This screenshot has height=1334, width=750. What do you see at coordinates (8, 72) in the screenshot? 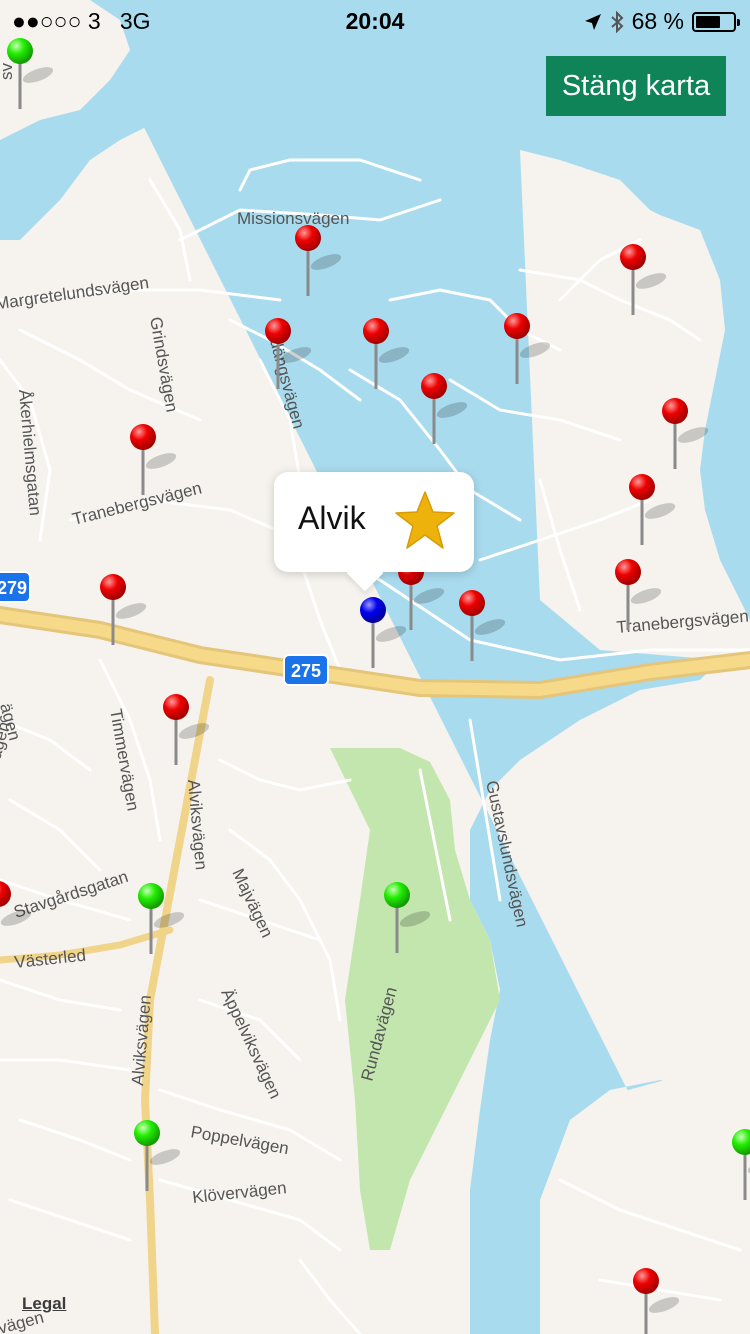
I see `street-label: sv` at bounding box center [8, 72].